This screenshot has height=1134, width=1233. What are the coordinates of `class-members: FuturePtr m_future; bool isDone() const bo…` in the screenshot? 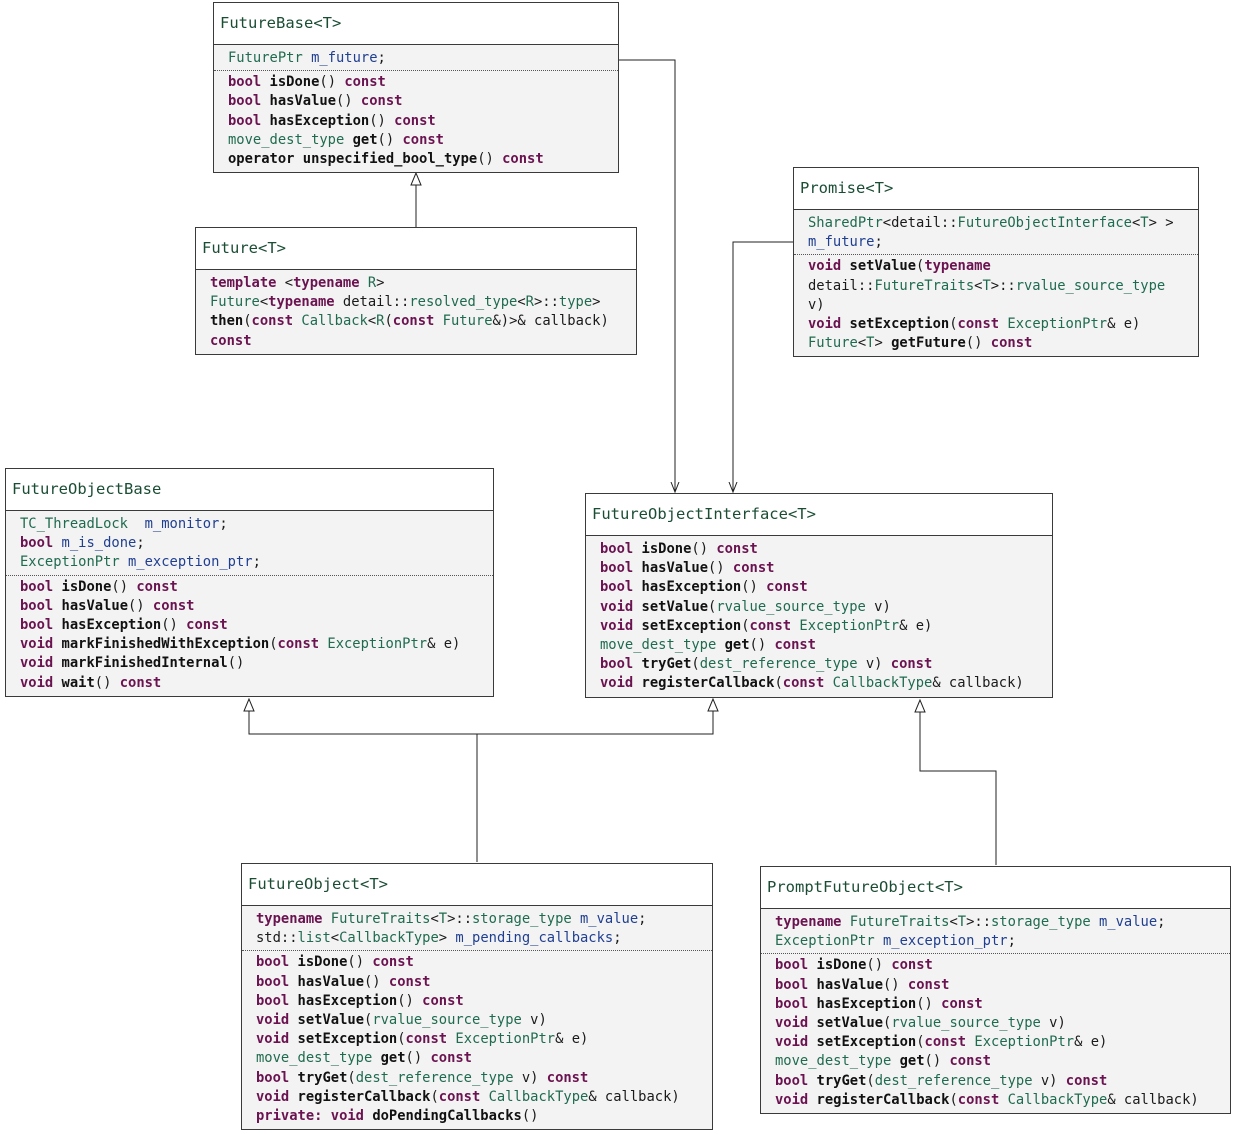 It's located at (416, 109).